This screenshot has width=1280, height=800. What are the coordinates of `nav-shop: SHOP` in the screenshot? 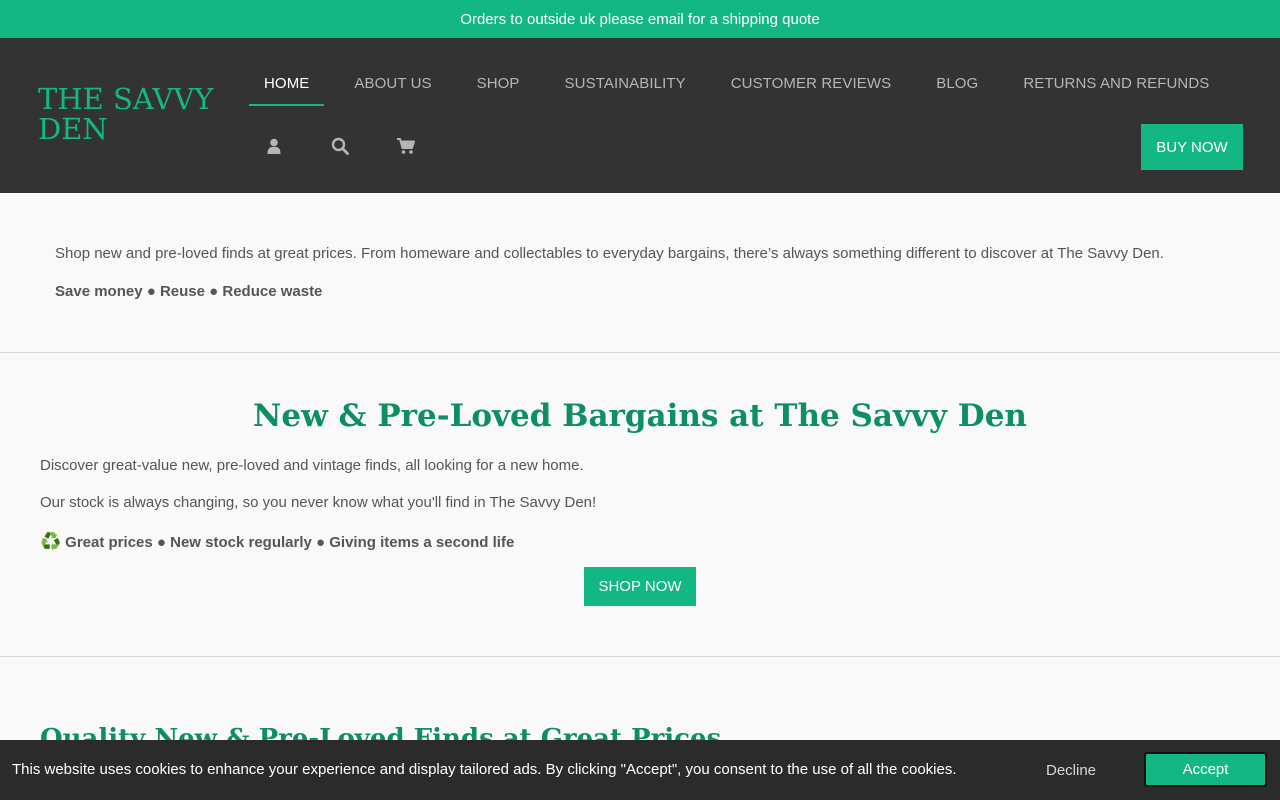 It's located at (498, 85).